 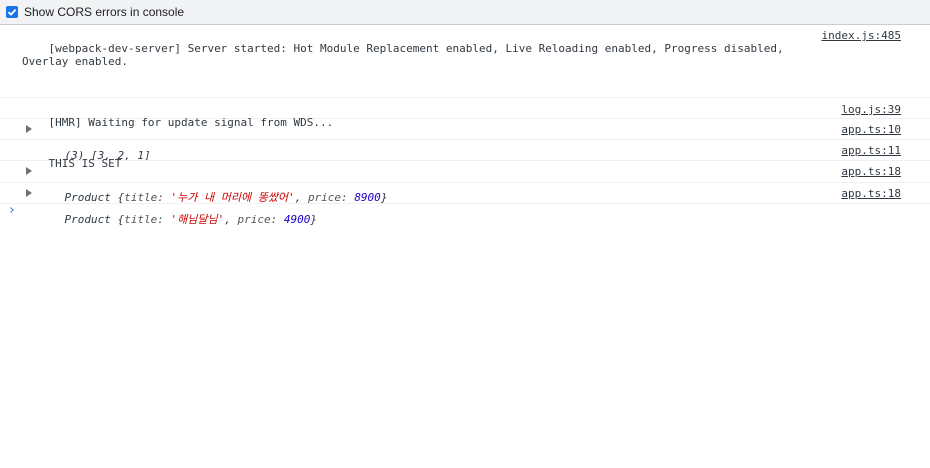 I want to click on chevron-right-icon, so click(x=12, y=210).